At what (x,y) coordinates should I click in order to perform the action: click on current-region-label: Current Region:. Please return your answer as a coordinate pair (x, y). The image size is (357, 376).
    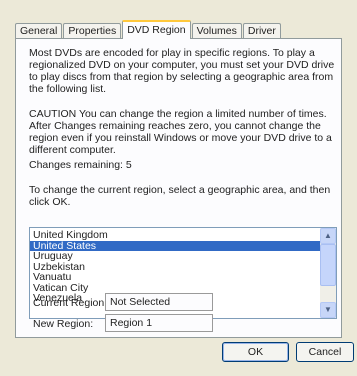
    Looking at the image, I should click on (70, 303).